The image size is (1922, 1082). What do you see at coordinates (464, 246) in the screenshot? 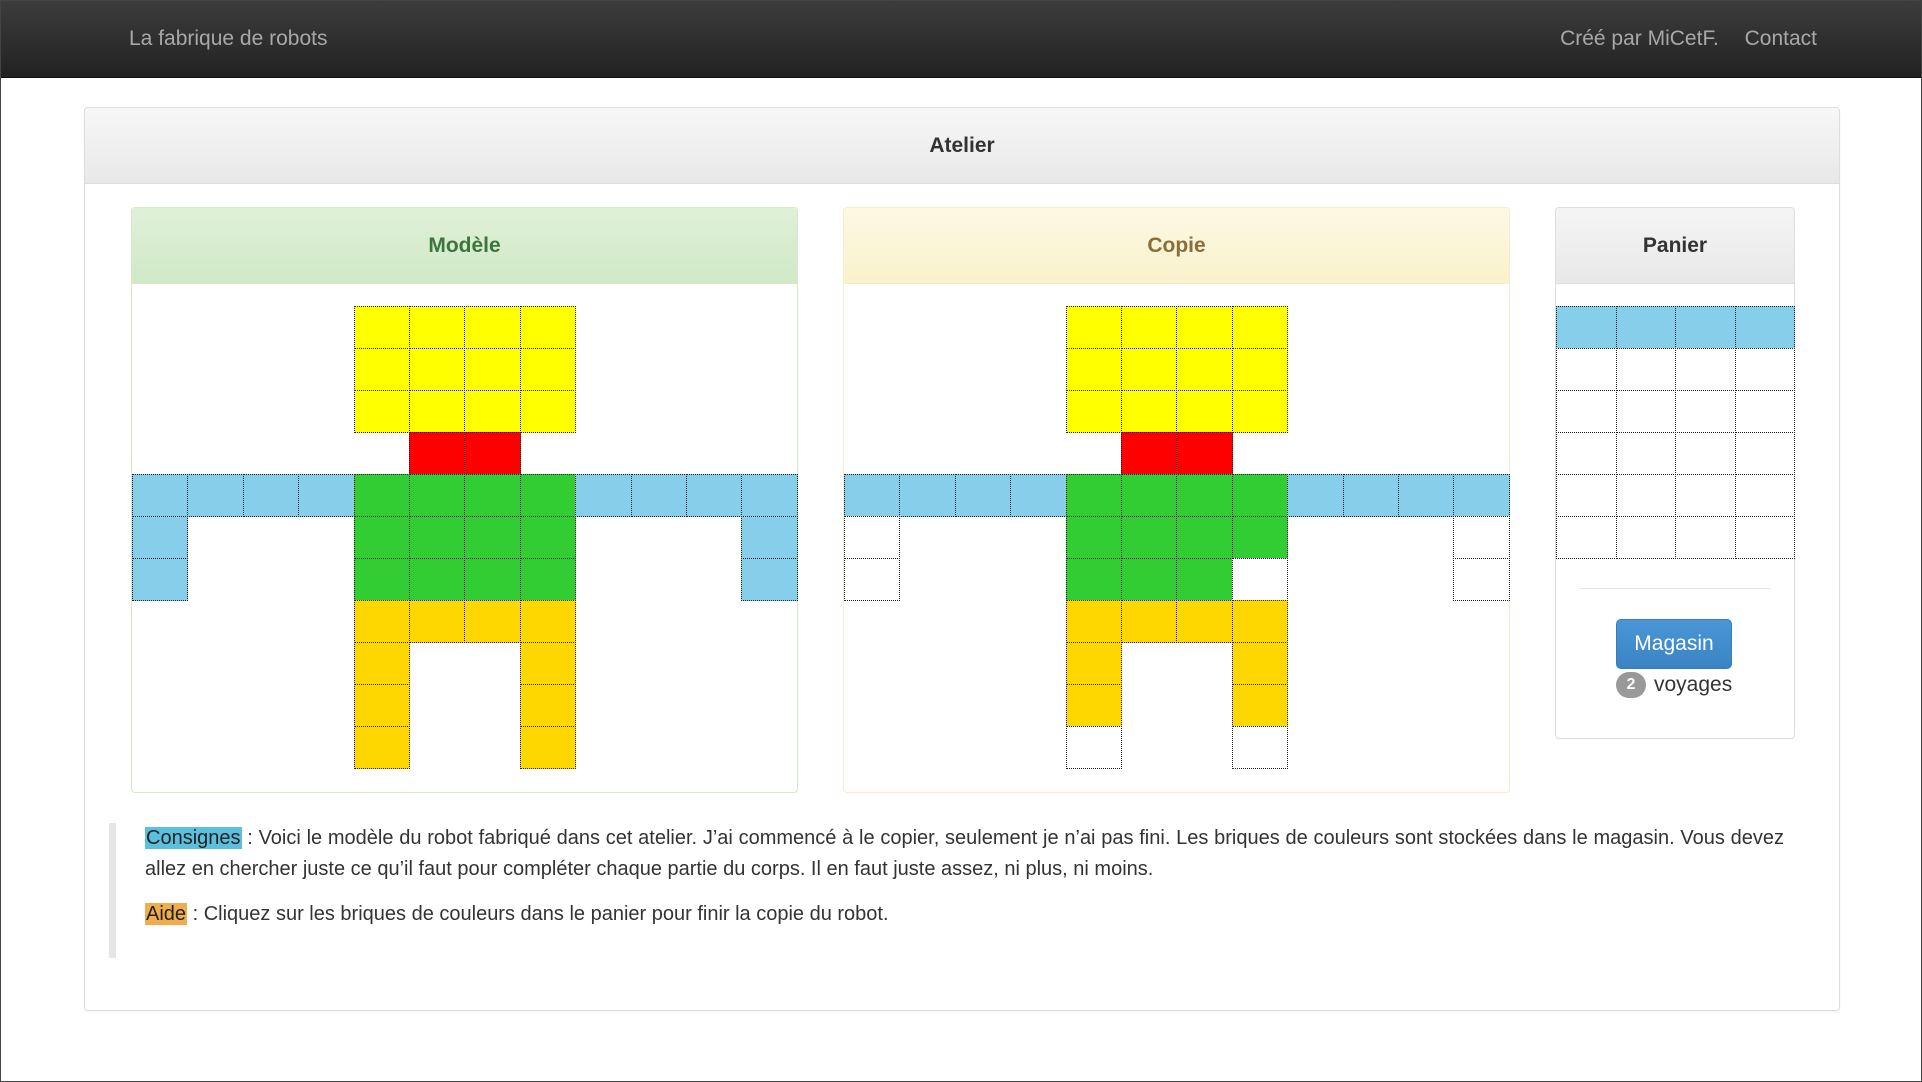
I see `model-title: Modèle` at bounding box center [464, 246].